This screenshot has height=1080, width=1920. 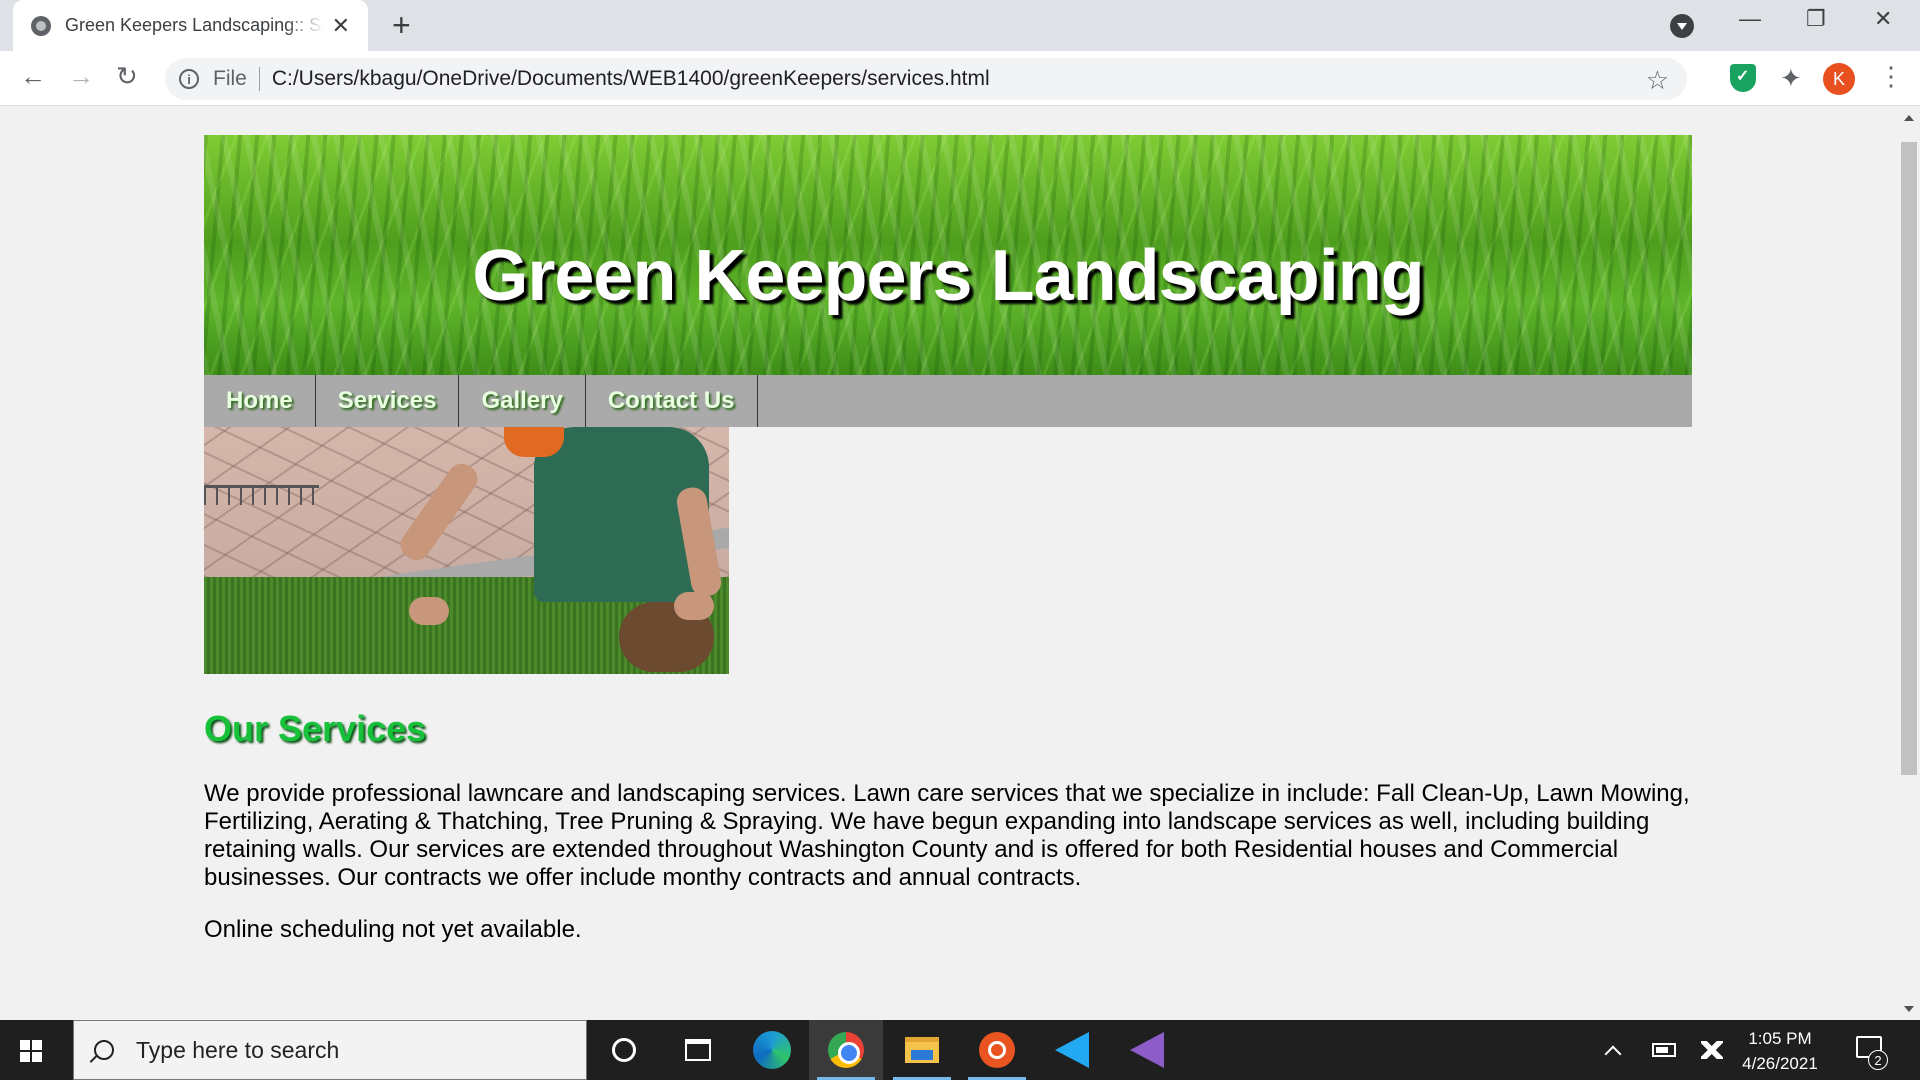 What do you see at coordinates (238, 1049) in the screenshot?
I see `search-placeholder: Type here to search` at bounding box center [238, 1049].